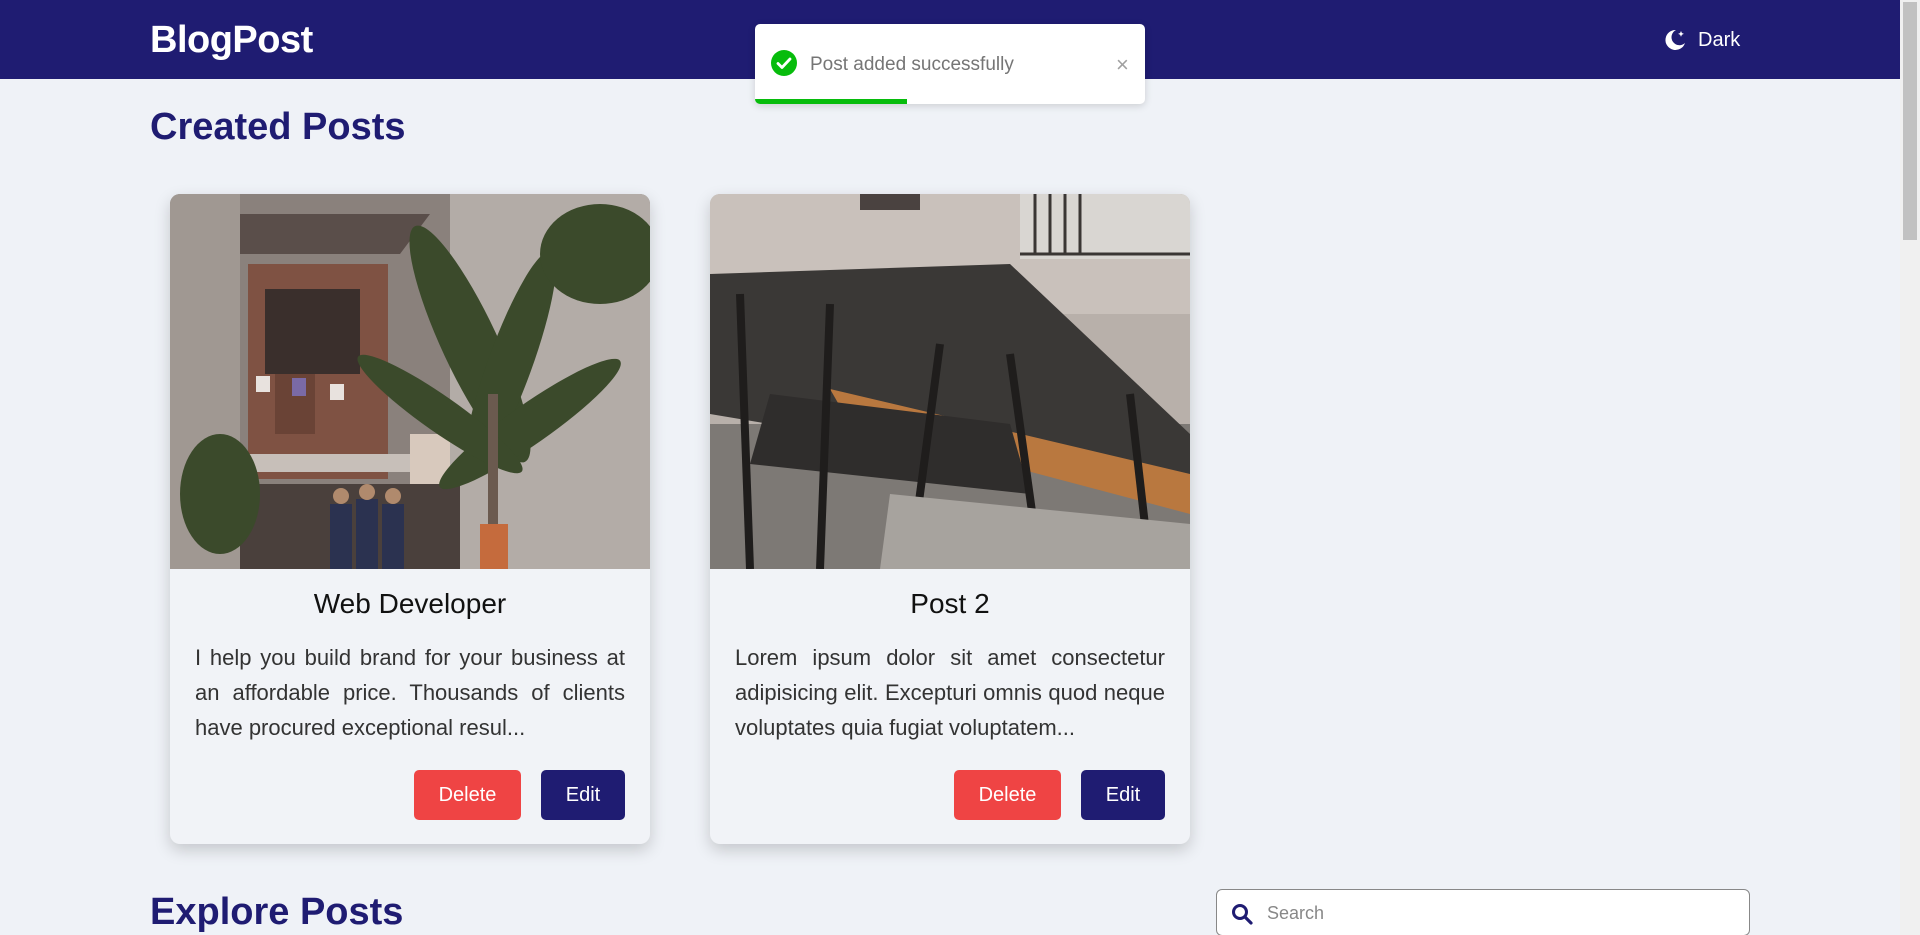  Describe the element at coordinates (231, 40) in the screenshot. I see `brand-logo: BlogPost` at that location.